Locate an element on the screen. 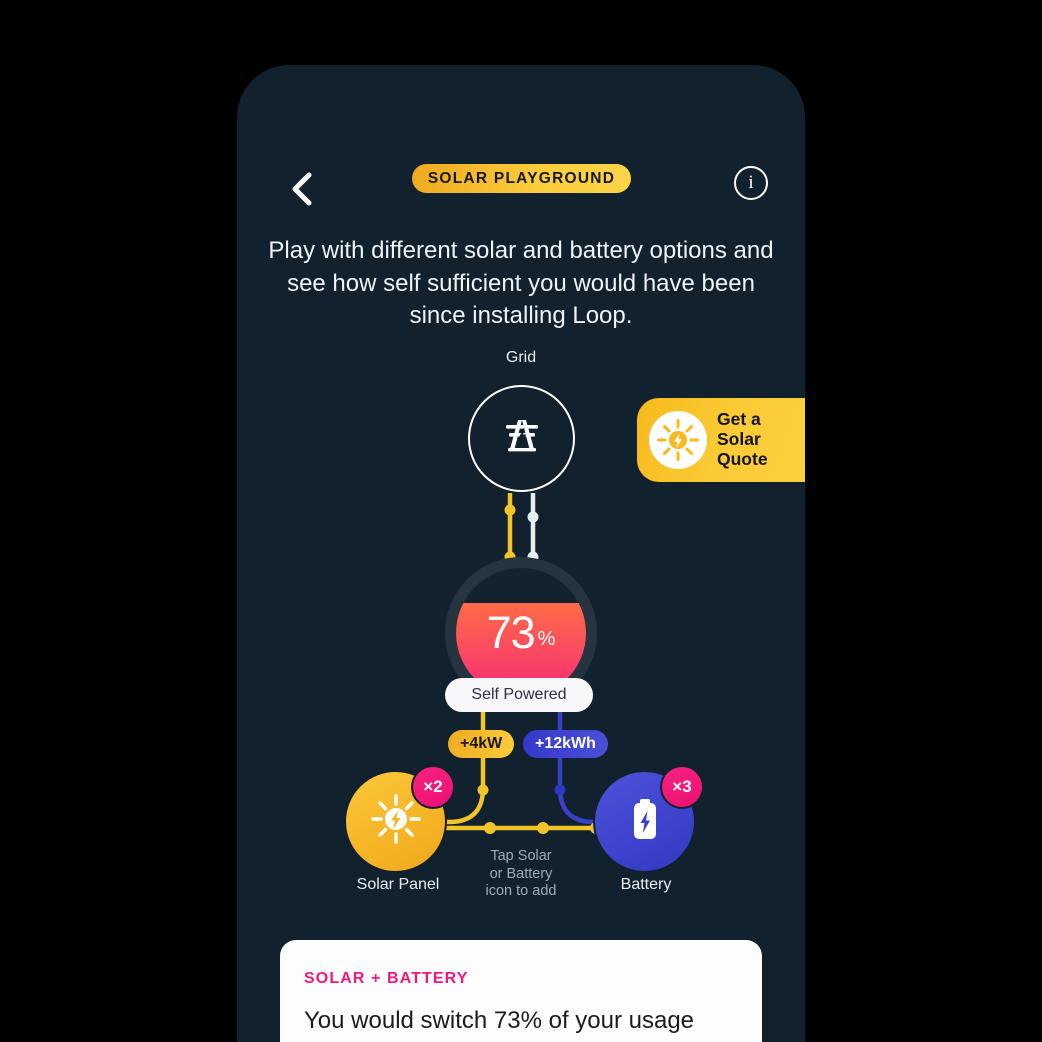 The height and width of the screenshot is (1042, 1042). battery-count-text: ×3 is located at coordinates (682, 786).